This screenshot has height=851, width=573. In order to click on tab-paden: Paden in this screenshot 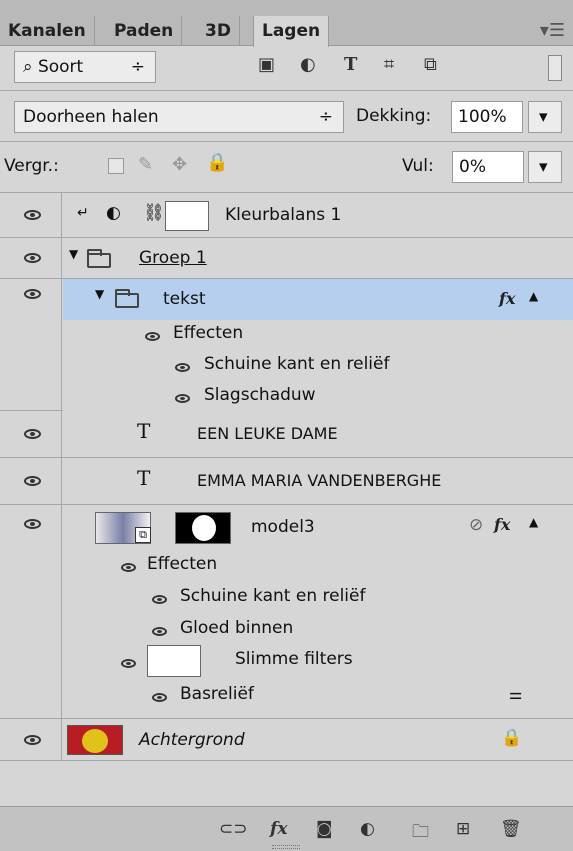, I will do `click(144, 31)`.